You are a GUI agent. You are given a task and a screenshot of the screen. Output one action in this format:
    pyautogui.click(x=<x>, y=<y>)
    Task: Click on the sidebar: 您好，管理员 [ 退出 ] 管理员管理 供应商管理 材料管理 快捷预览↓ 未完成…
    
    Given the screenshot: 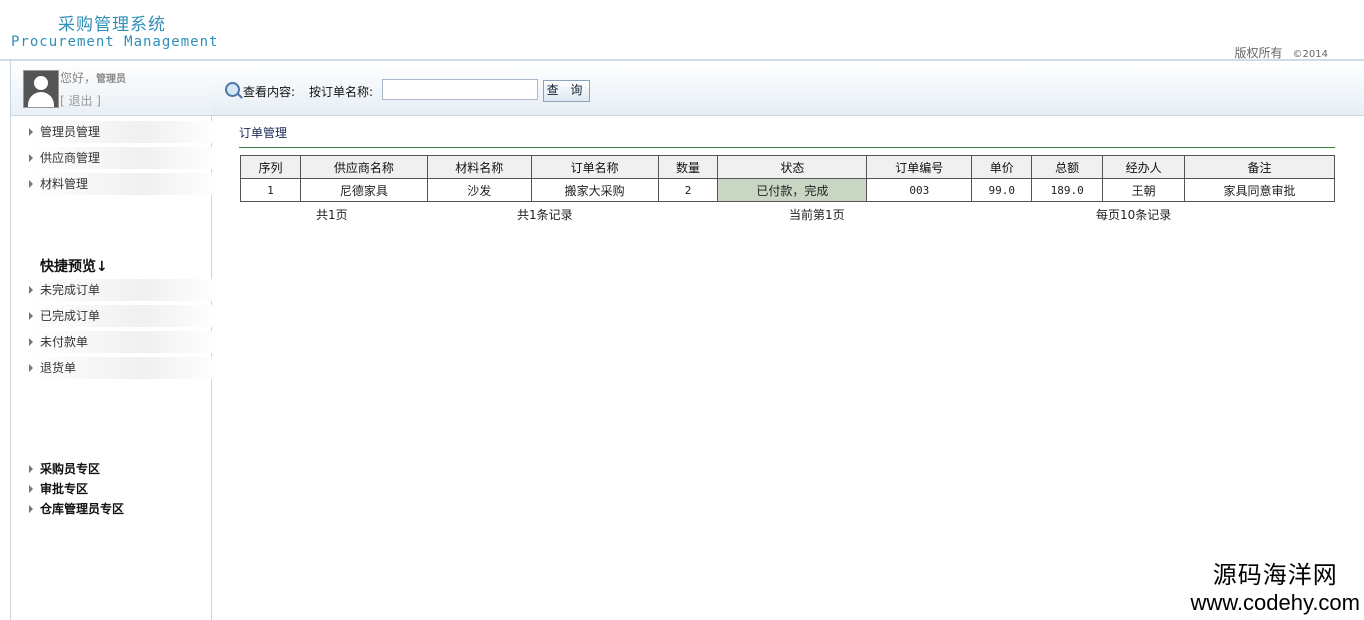 What is the action you would take?
    pyautogui.click(x=115, y=340)
    